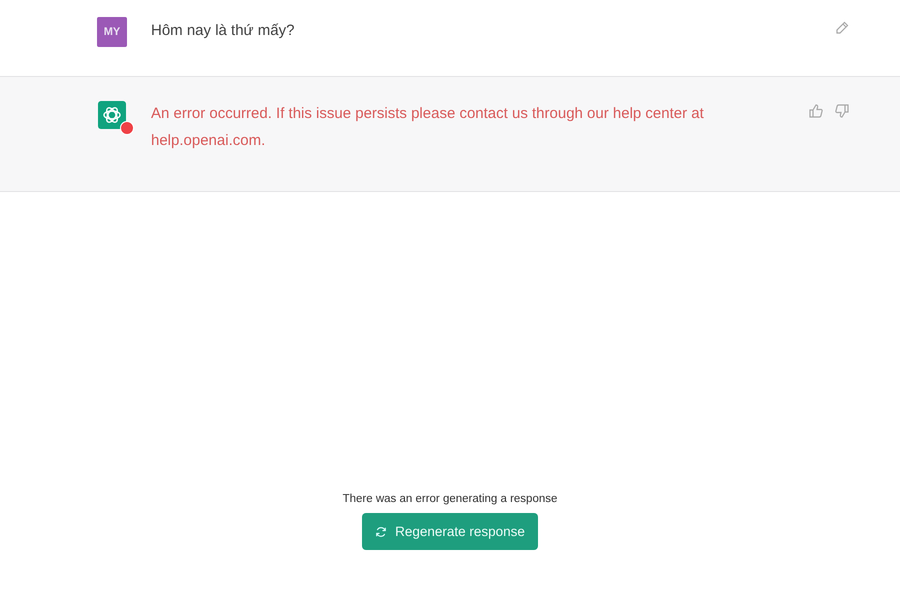  Describe the element at coordinates (381, 532) in the screenshot. I see `refresh-icon` at that location.